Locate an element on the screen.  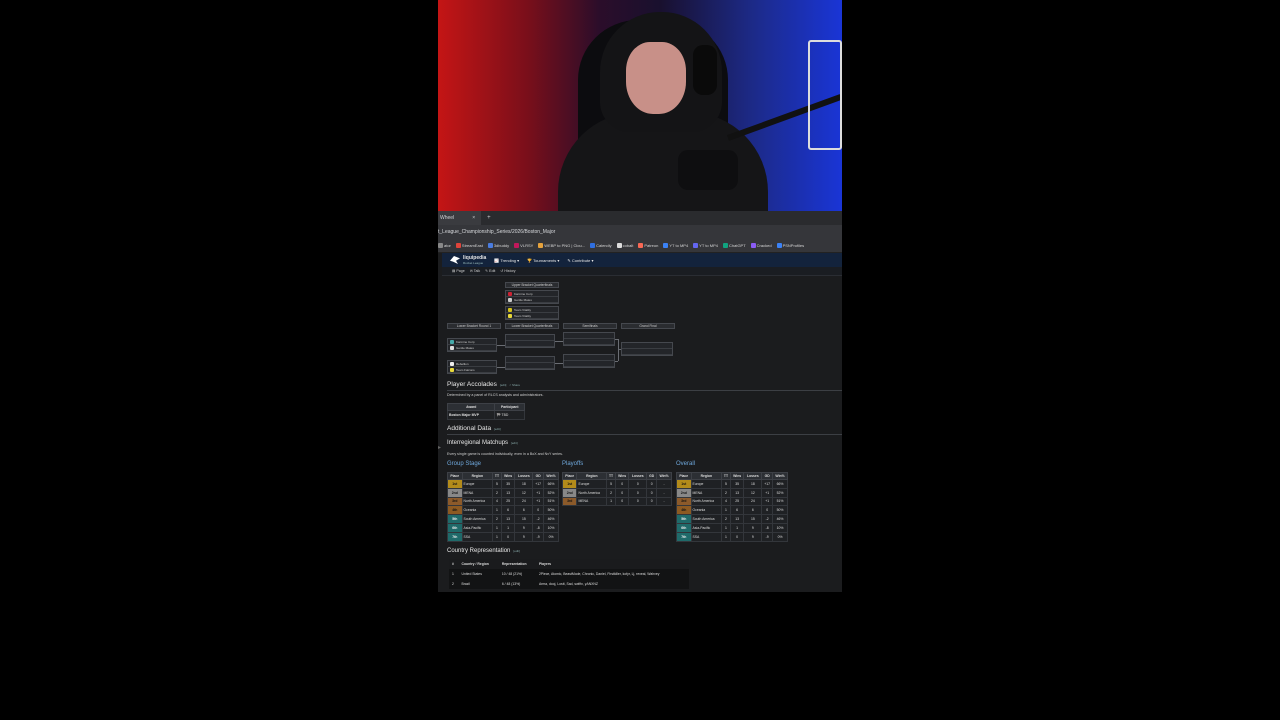
bookmark-item: Cracked is located at coordinates (761, 245).